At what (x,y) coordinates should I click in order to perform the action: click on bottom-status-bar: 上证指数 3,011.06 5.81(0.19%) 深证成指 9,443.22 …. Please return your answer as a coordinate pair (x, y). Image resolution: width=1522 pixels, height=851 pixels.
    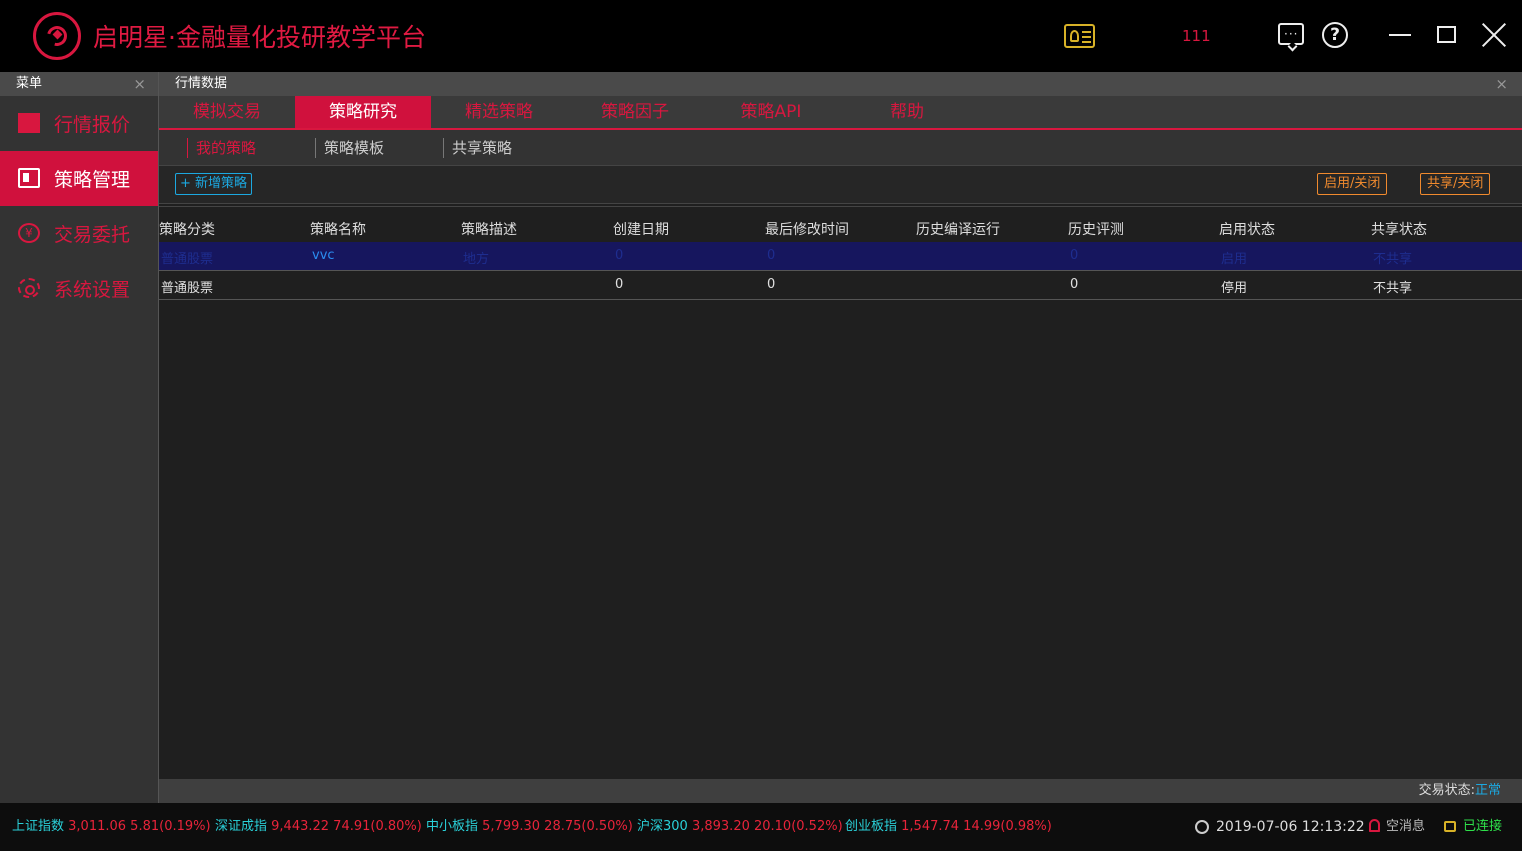
    Looking at the image, I should click on (761, 827).